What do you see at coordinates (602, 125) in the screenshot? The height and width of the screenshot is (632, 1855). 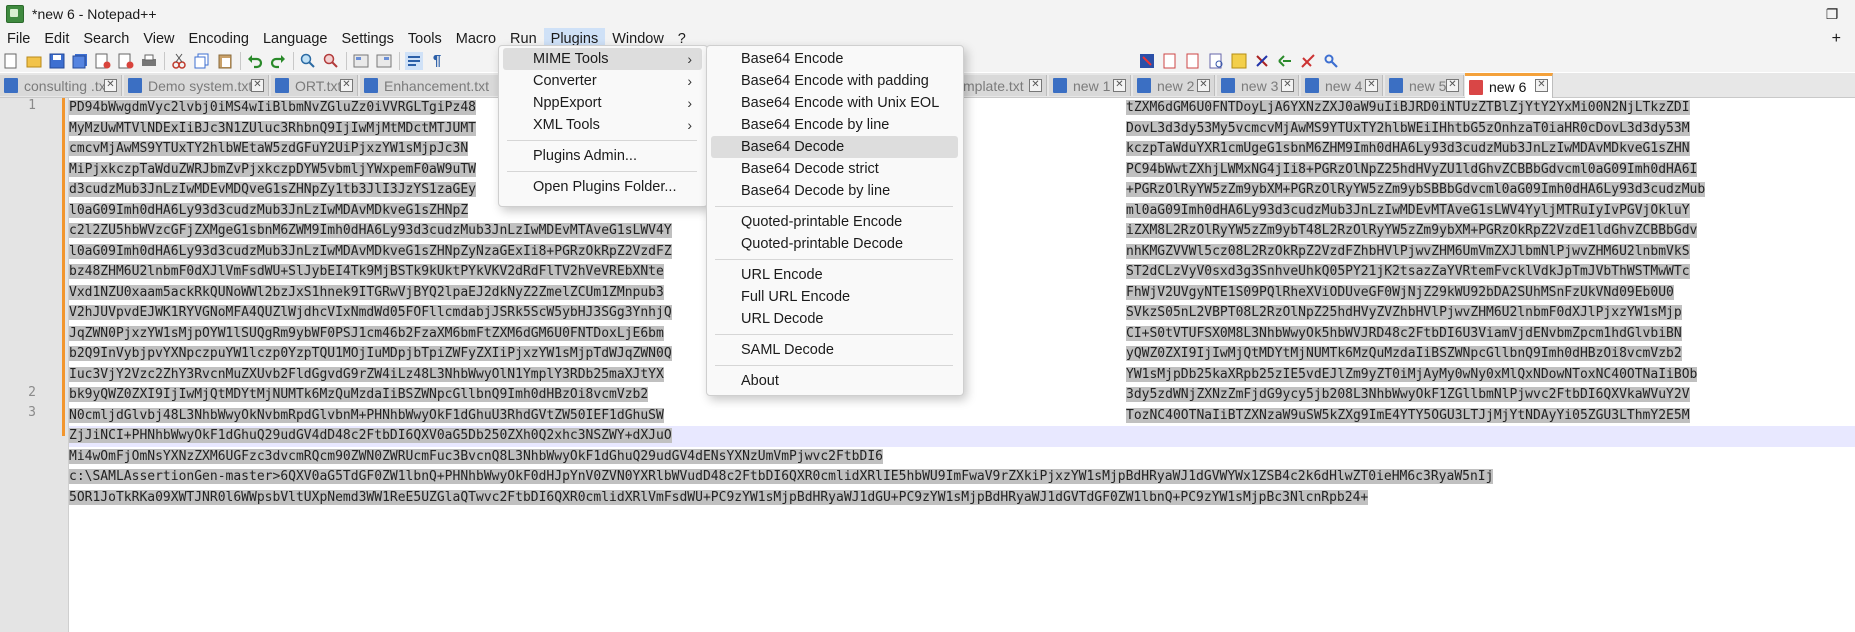 I see `plugins-menu-item-xml-tools: XML Tools ›` at bounding box center [602, 125].